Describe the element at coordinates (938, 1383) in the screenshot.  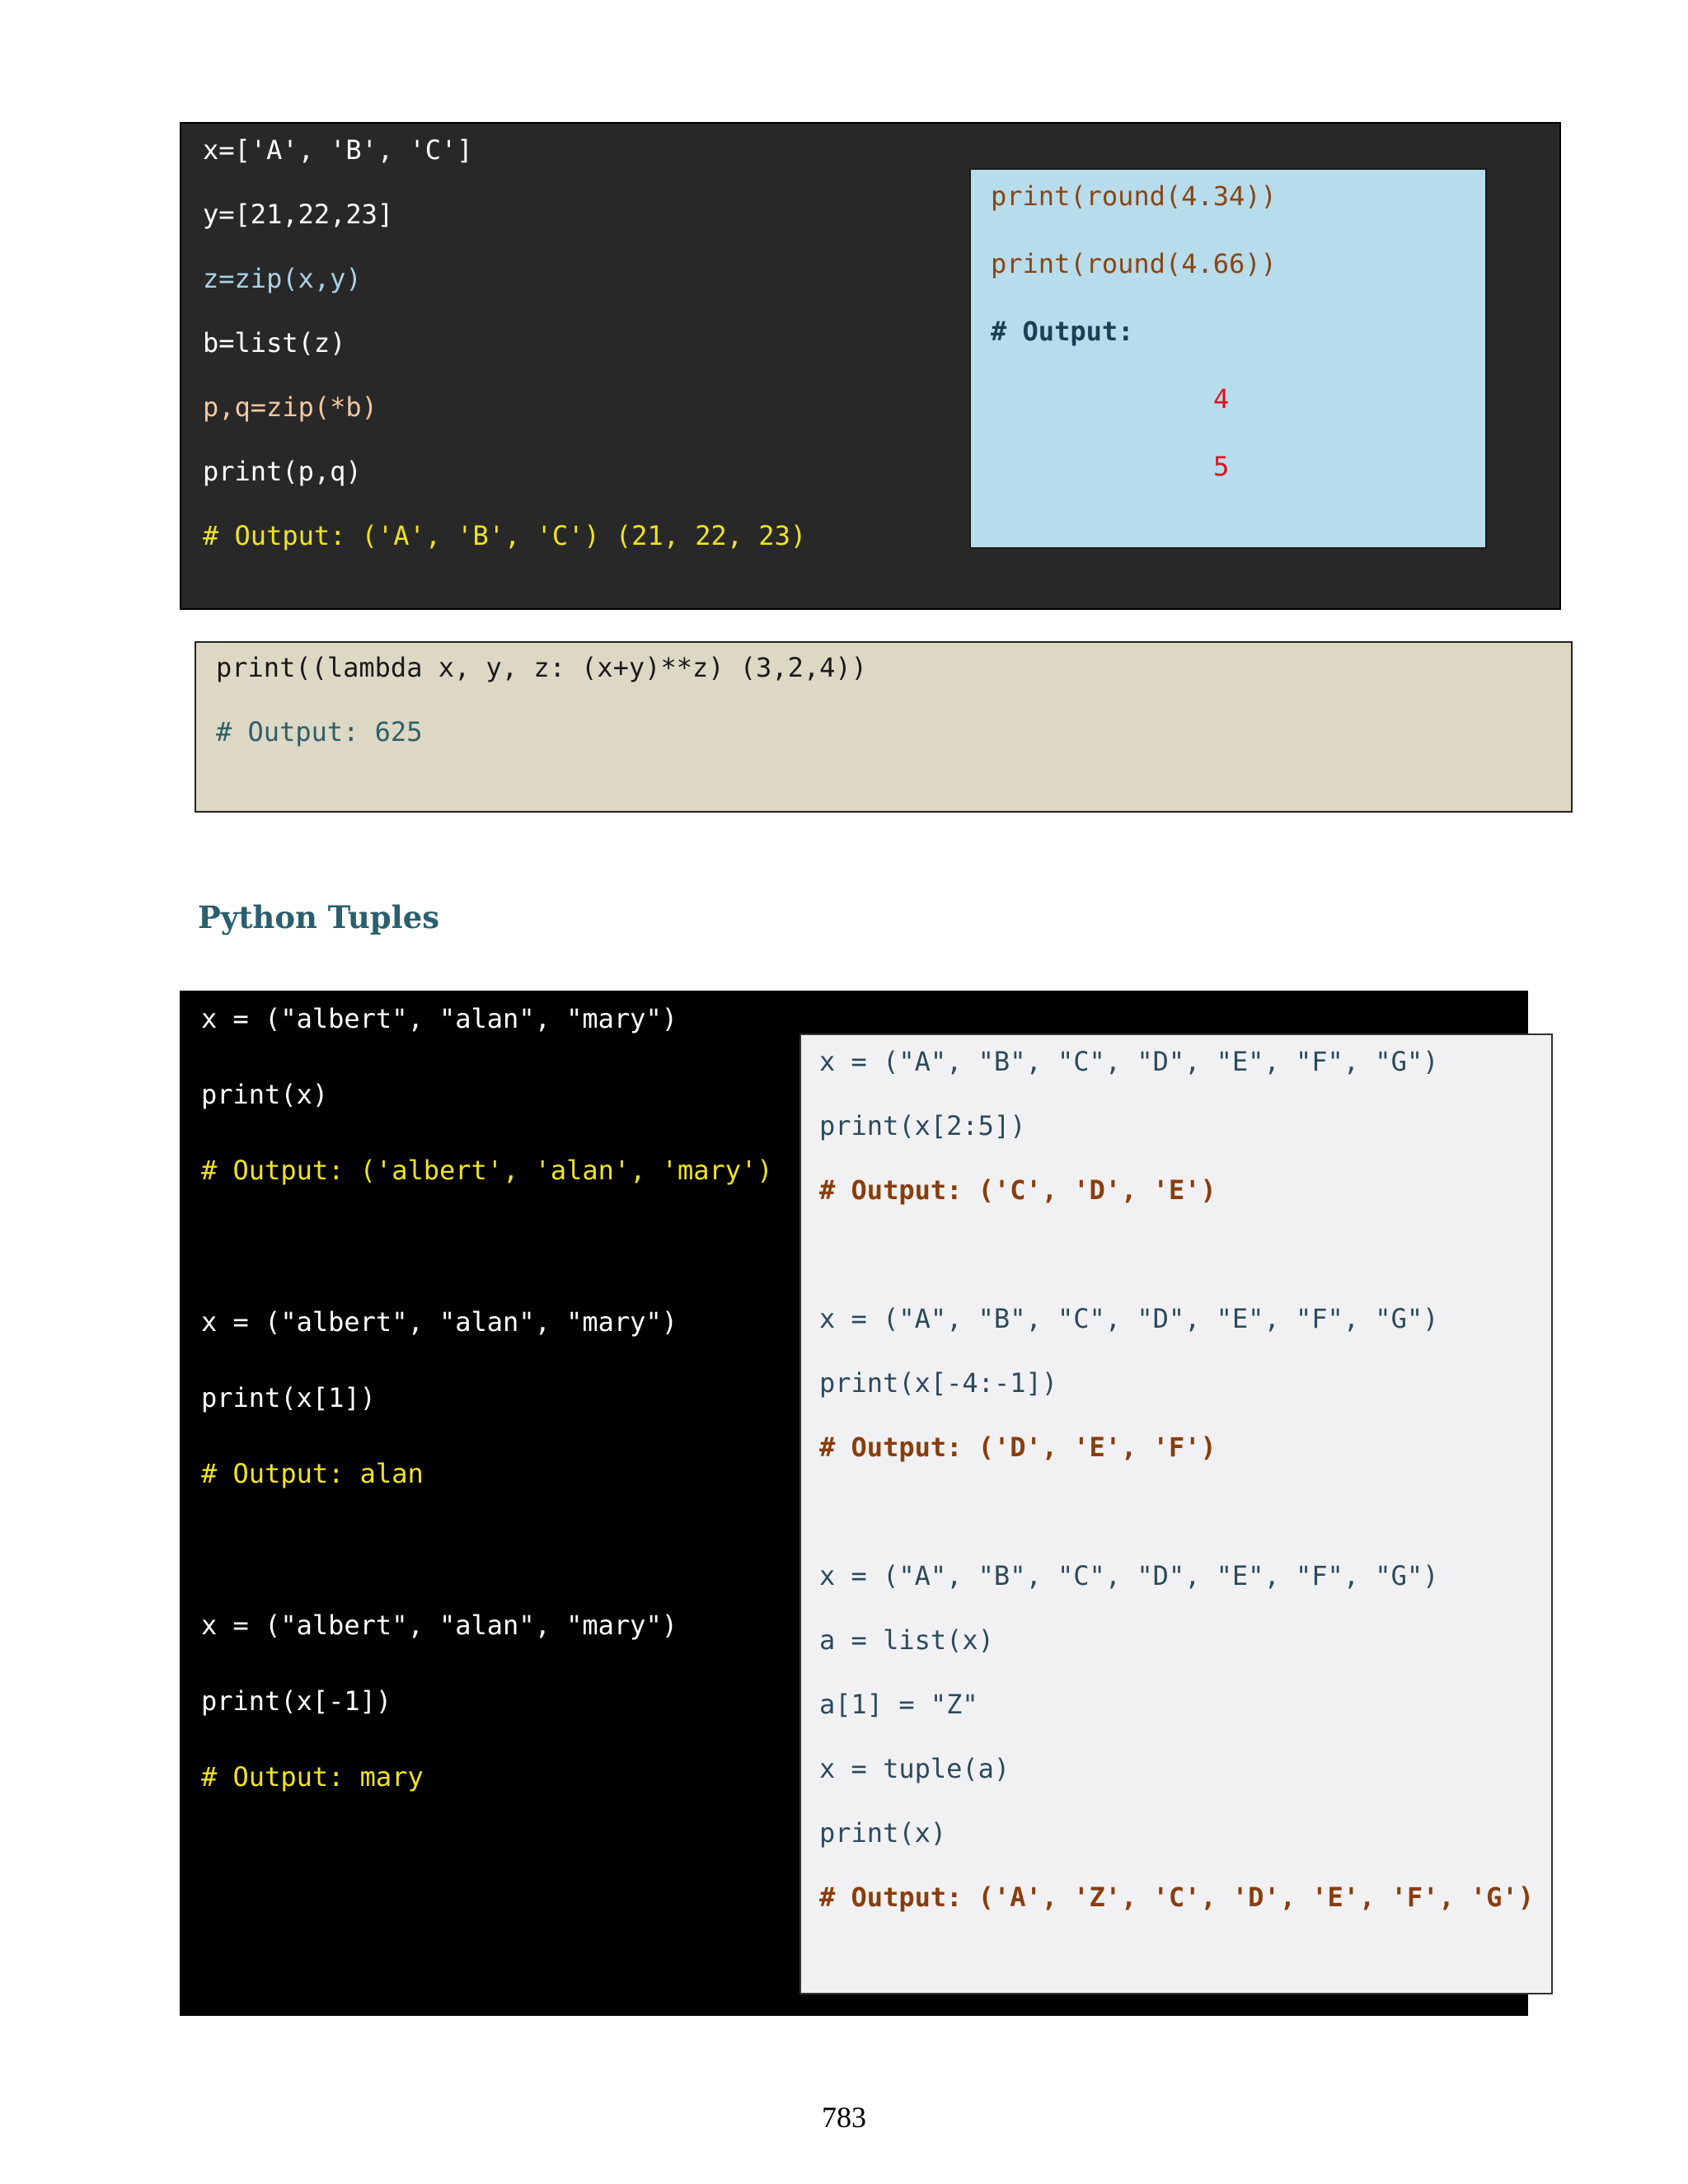
I see `code-line: print(x[-4:-1])` at that location.